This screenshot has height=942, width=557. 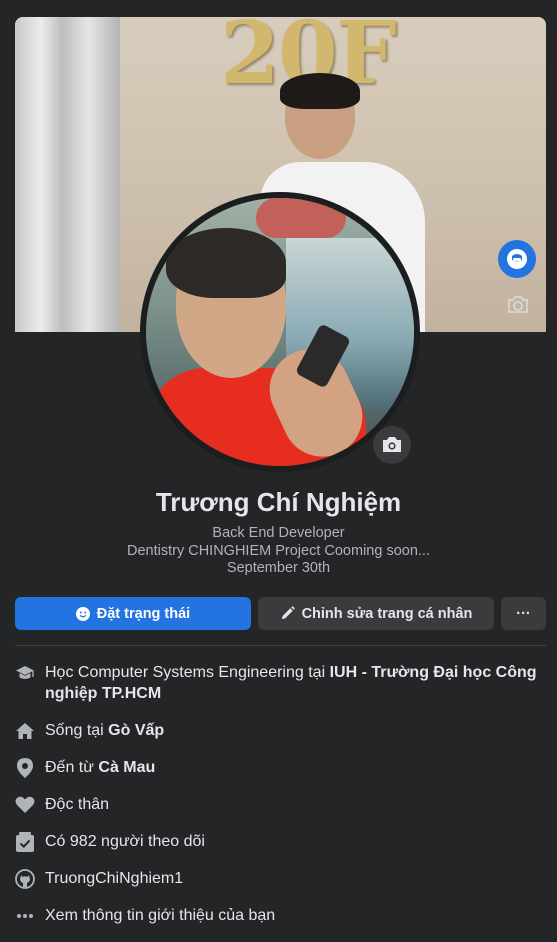 I want to click on set-status-label: Đặt trạng thái, so click(x=143, y=613).